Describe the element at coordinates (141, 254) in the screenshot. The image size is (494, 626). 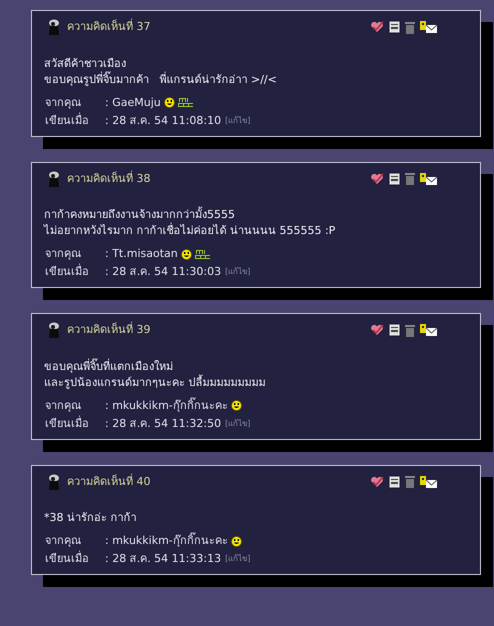
I see `author-name: : Tt.misaotan` at that location.